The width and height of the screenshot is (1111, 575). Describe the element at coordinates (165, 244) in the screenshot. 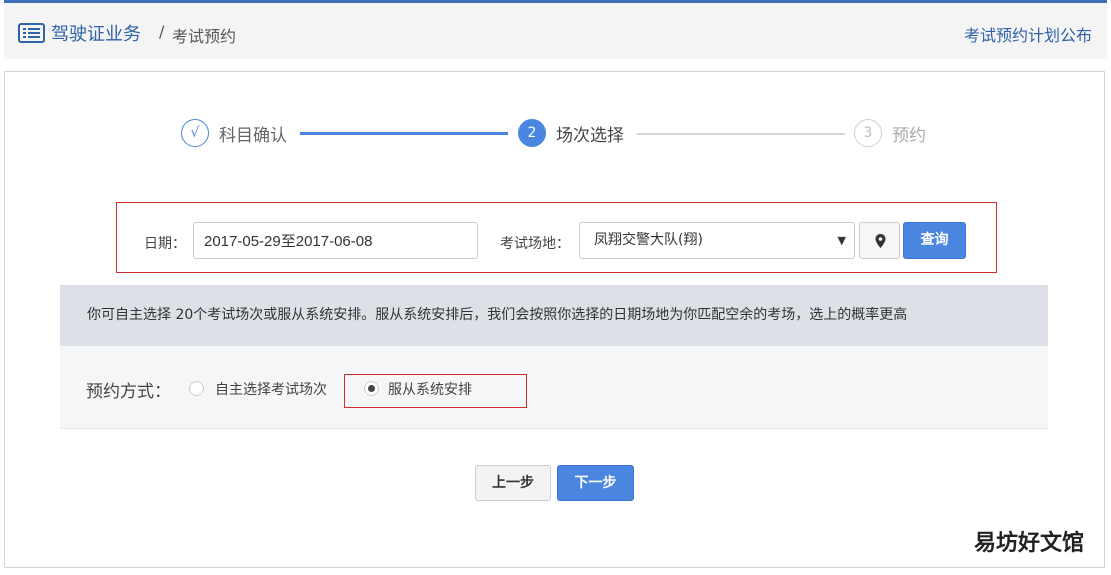

I see `date-label: 日期：` at that location.